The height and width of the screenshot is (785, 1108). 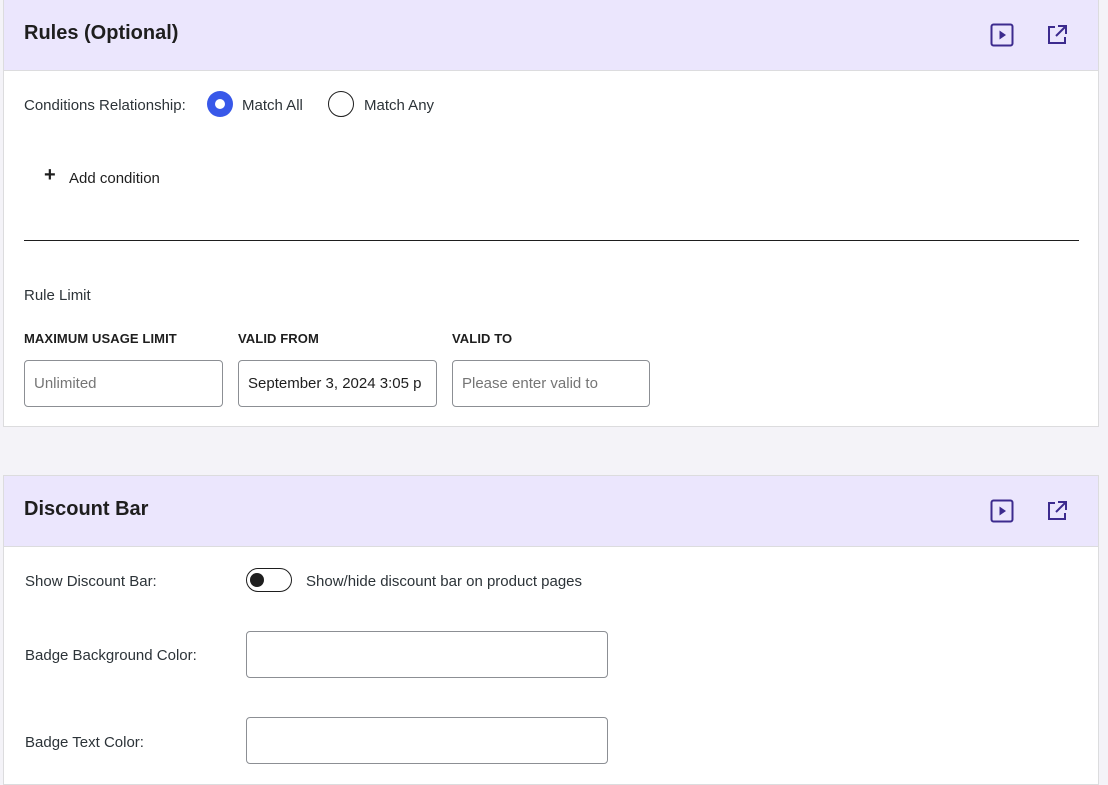 What do you see at coordinates (269, 580) in the screenshot?
I see `show-discount-bar-toggle` at bounding box center [269, 580].